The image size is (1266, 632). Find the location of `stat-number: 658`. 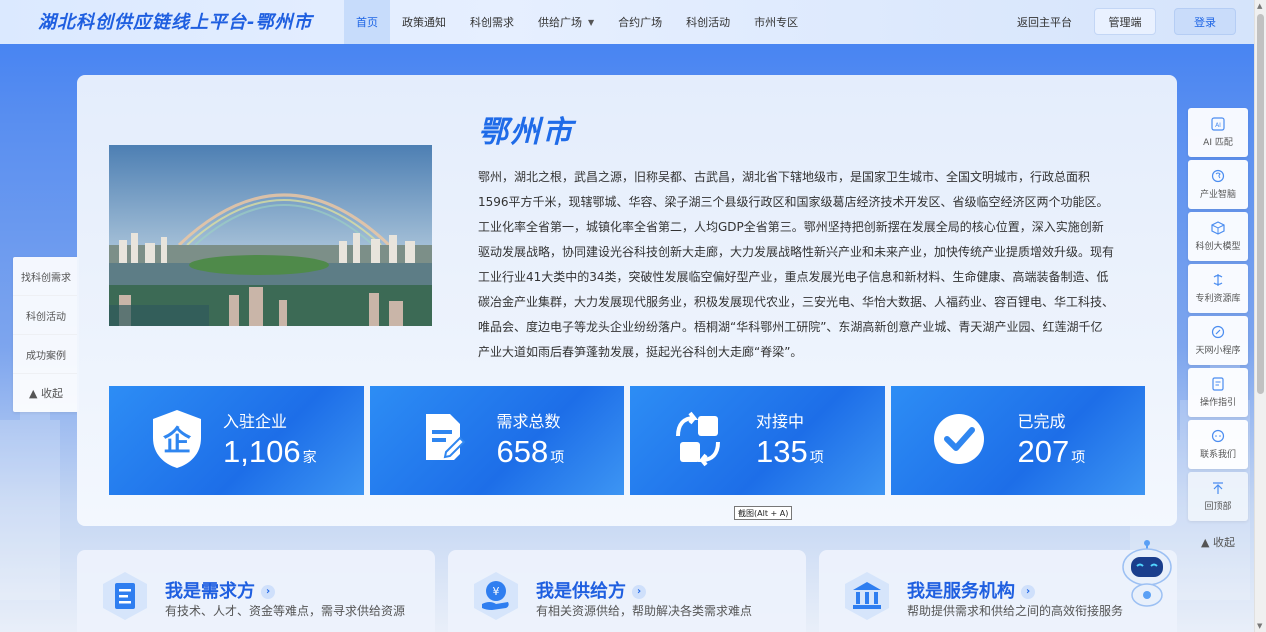

stat-number: 658 is located at coordinates (522, 451).